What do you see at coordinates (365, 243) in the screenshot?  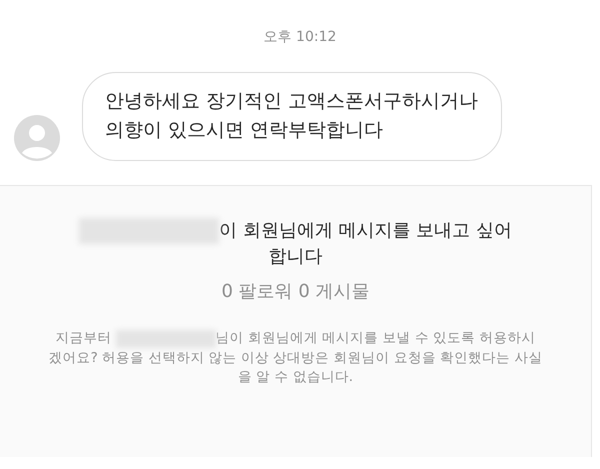 I see `request-heading: 이 회원님에게 메시지를 보내고 싶어 합니다` at bounding box center [365, 243].